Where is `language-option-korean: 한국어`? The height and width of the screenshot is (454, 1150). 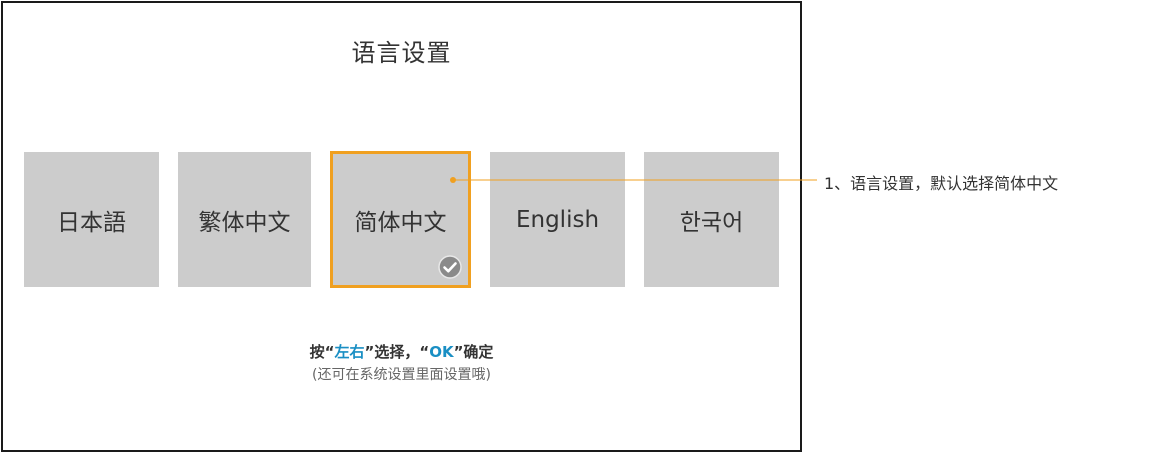
language-option-korean: 한국어 is located at coordinates (711, 219).